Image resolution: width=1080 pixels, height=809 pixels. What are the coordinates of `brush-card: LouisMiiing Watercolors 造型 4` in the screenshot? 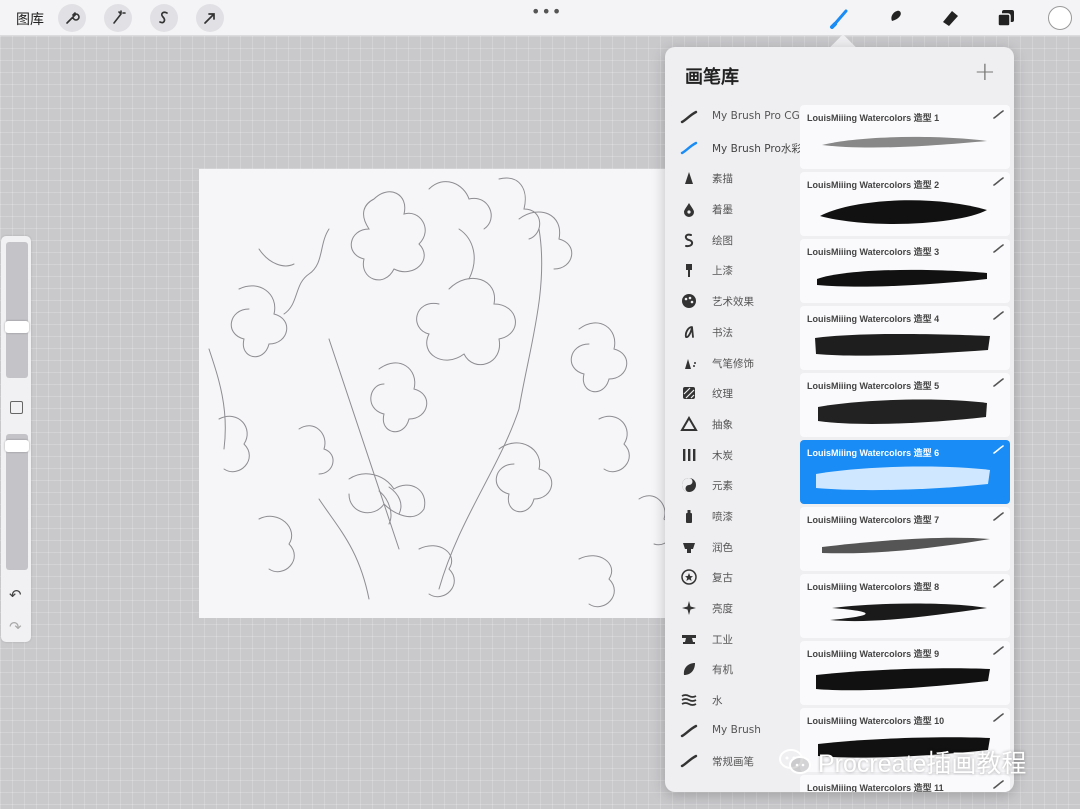 It's located at (905, 338).